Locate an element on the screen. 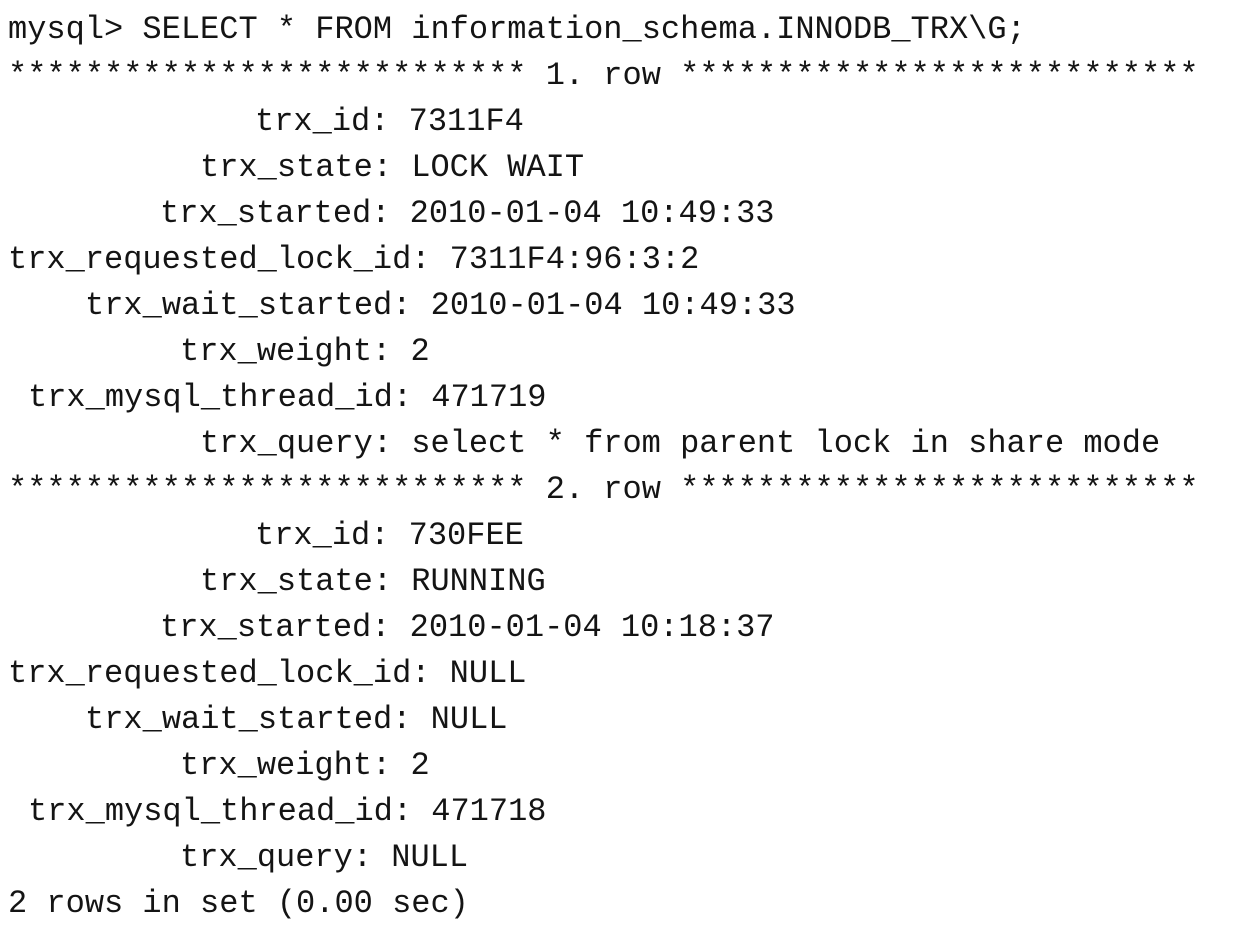  field-row: trx_mysql_thread_id: 471719 is located at coordinates (287, 398).